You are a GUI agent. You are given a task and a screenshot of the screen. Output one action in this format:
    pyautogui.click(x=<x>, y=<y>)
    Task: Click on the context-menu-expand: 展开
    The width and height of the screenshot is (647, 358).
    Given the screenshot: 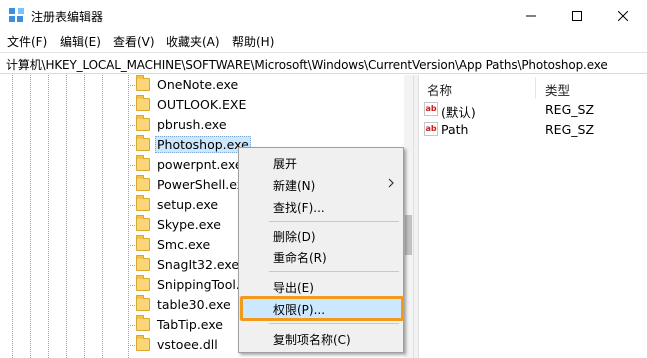 What is the action you would take?
    pyautogui.click(x=321, y=162)
    